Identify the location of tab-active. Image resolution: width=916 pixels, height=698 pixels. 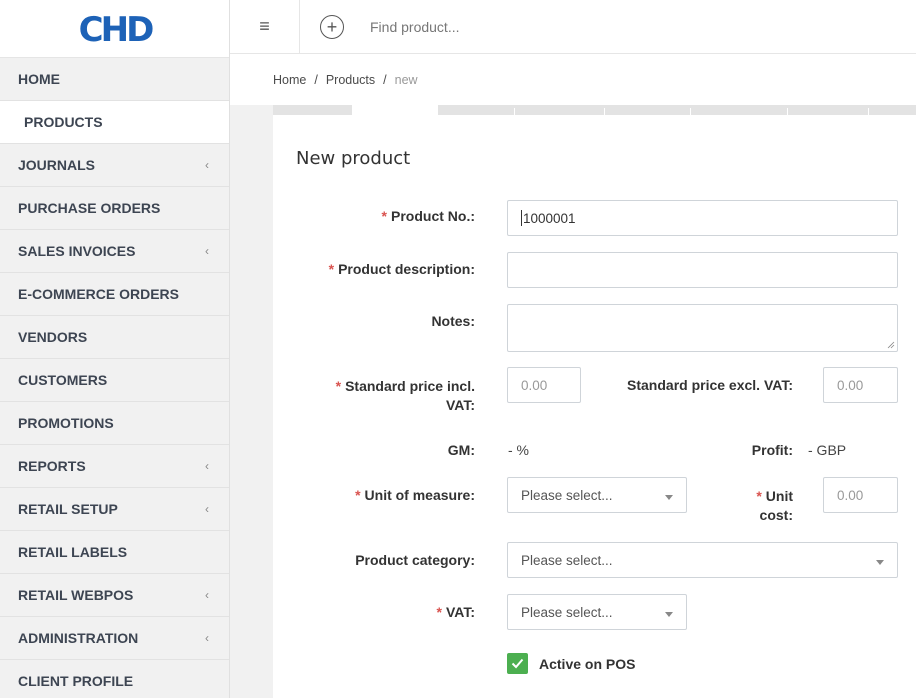
(395, 110).